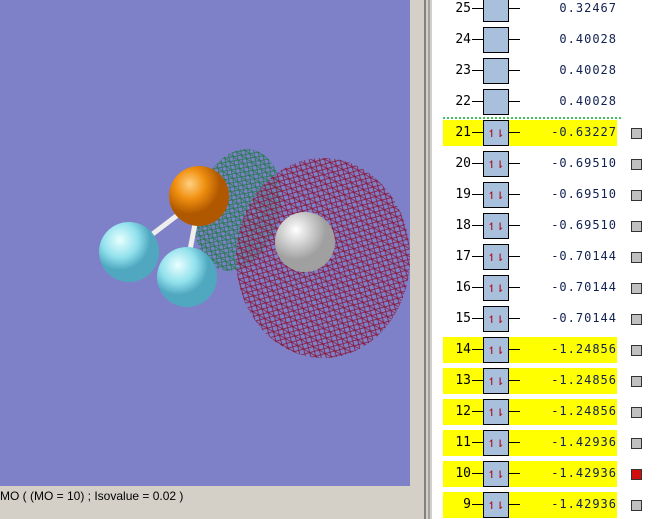 The image size is (658, 519). Describe the element at coordinates (530, 288) in the screenshot. I see `orbital-row: 16 ↿⇂ -0.70144` at that location.